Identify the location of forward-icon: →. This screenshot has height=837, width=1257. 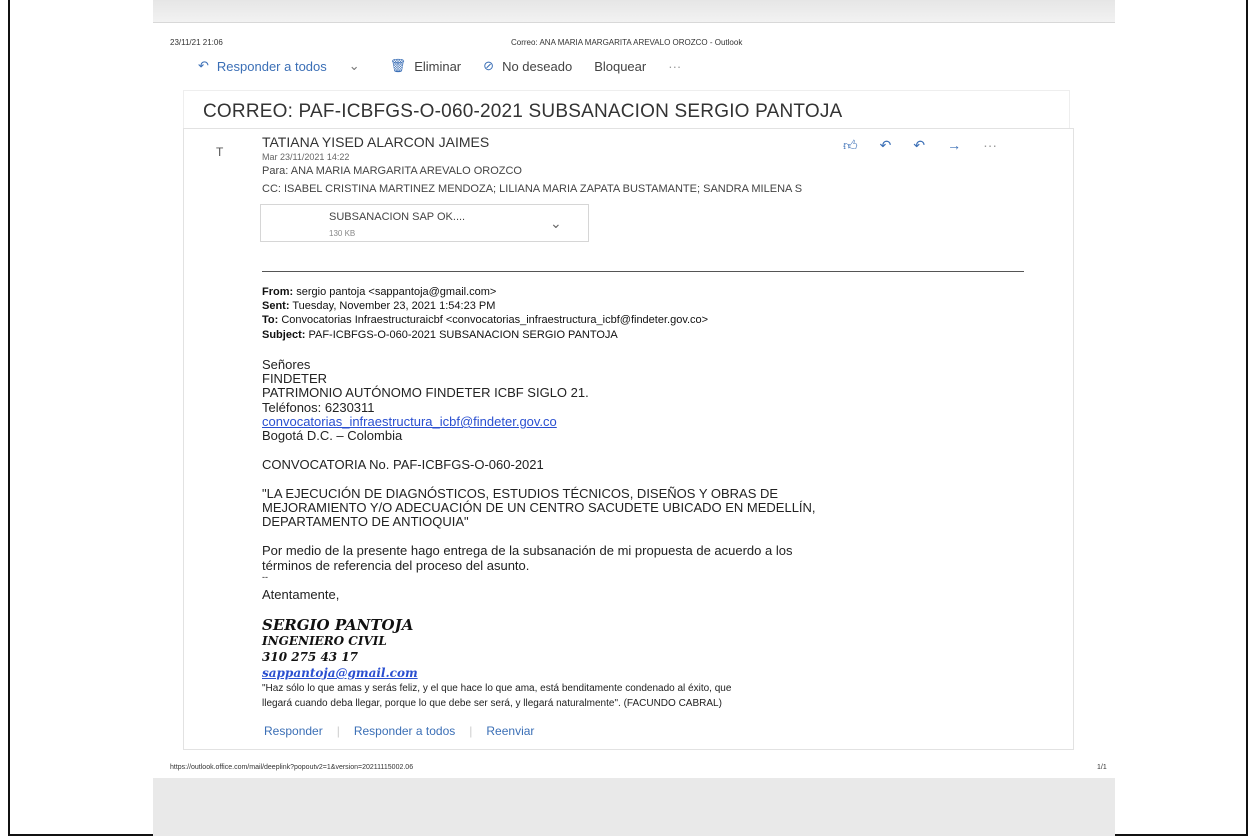
(954, 145).